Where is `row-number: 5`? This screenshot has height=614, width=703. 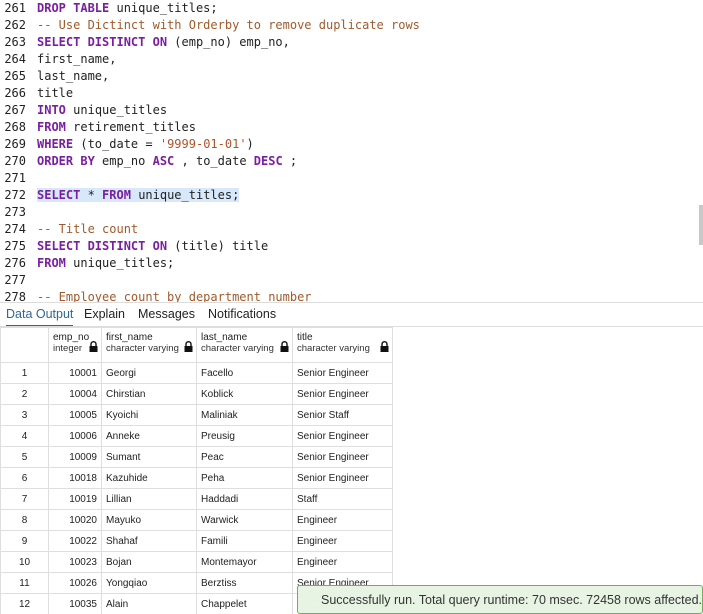 row-number: 5 is located at coordinates (24, 457).